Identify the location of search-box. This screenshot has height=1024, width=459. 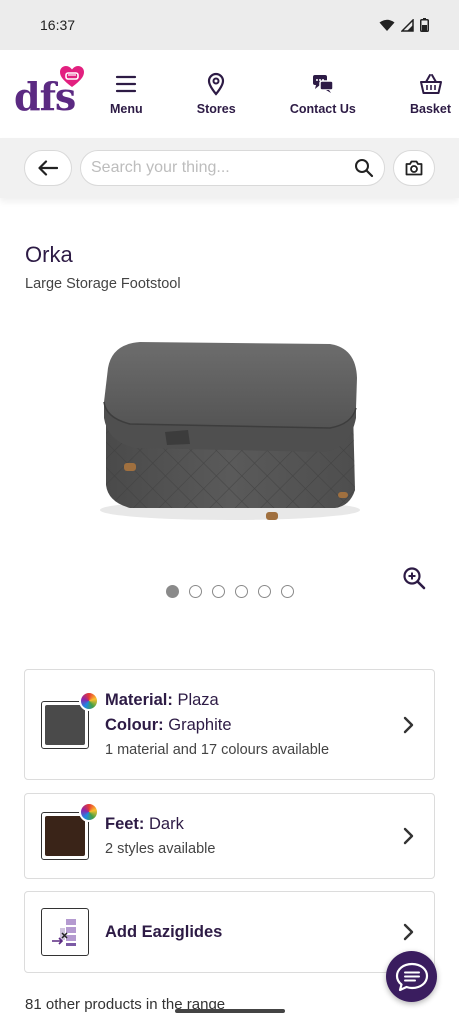
(232, 168).